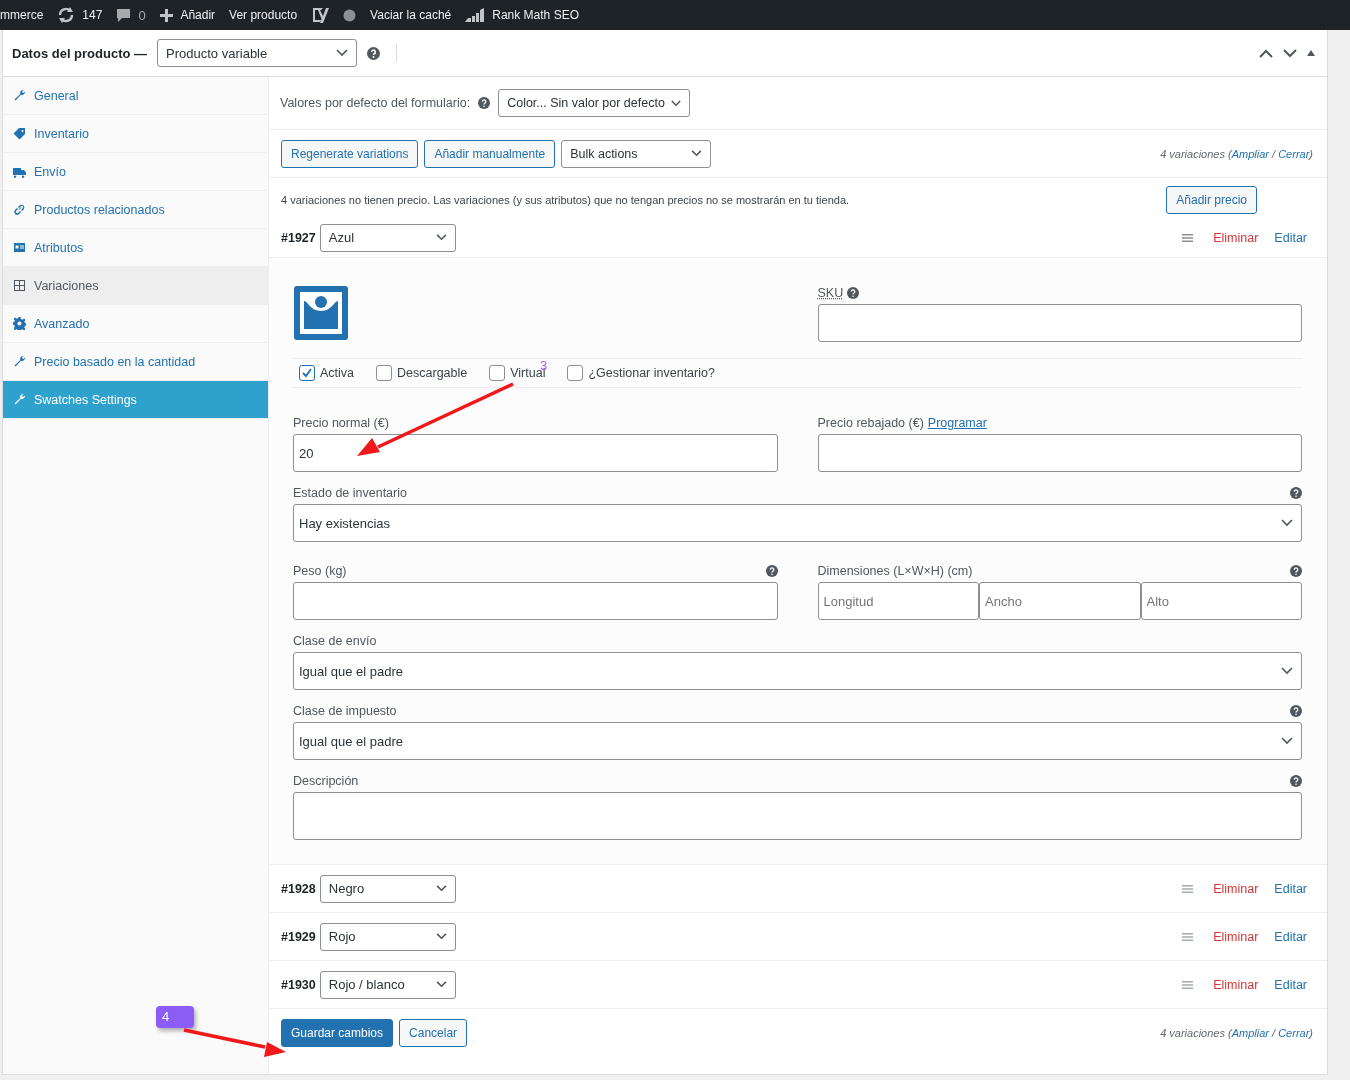 The image size is (1350, 1080). I want to click on sidebar-tab: Productos relacionados, so click(135, 210).